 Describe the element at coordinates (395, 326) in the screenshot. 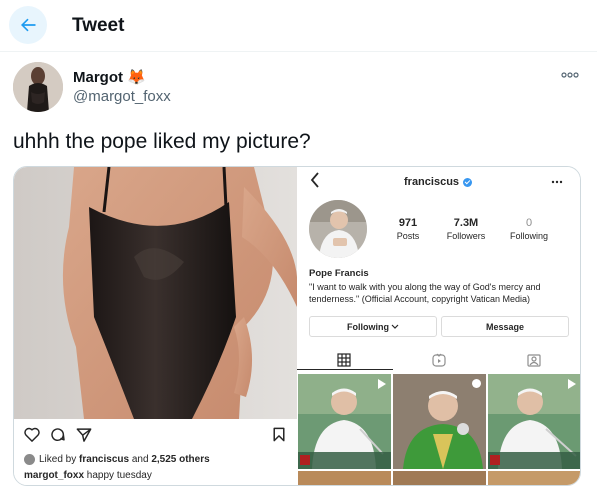

I see `chevron-down-icon` at that location.